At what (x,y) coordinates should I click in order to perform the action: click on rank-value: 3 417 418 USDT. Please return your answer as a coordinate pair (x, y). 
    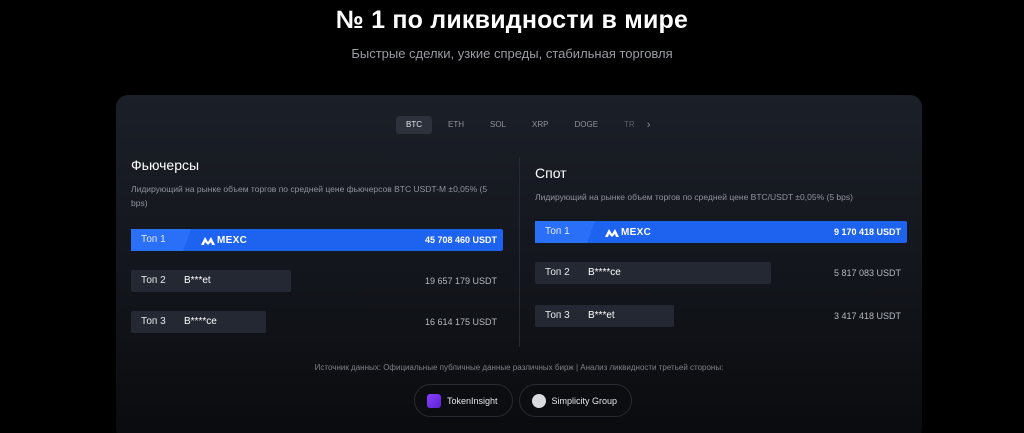
    Looking at the image, I should click on (867, 316).